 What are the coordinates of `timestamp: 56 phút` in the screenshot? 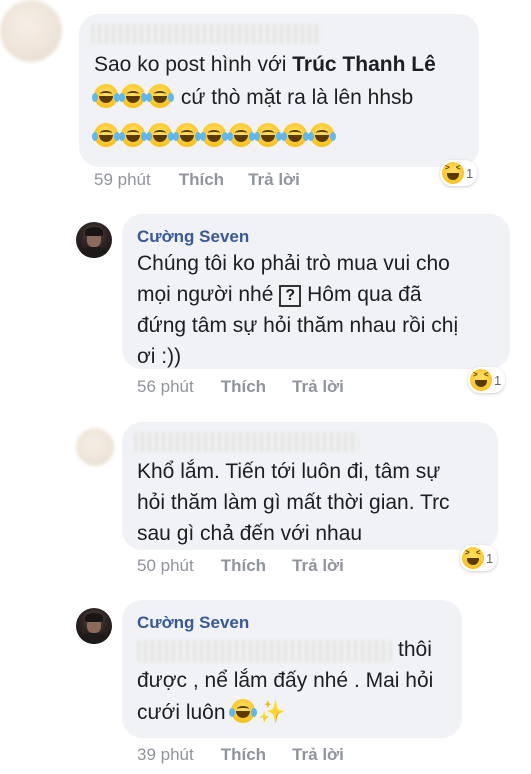 It's located at (165, 387).